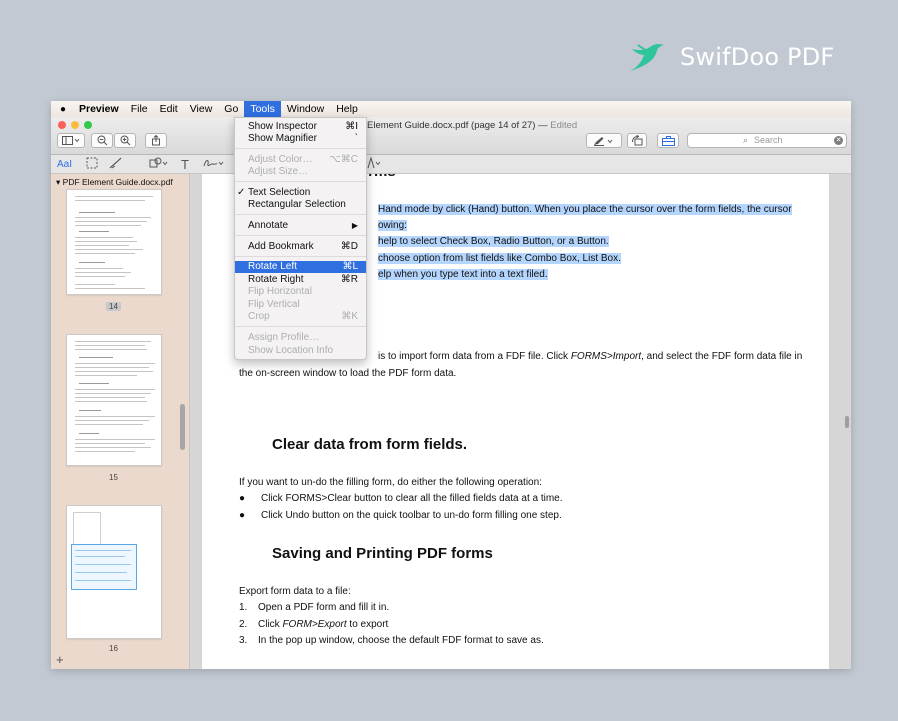 This screenshot has height=721, width=898. I want to click on search-placeholder: Search, so click(768, 140).